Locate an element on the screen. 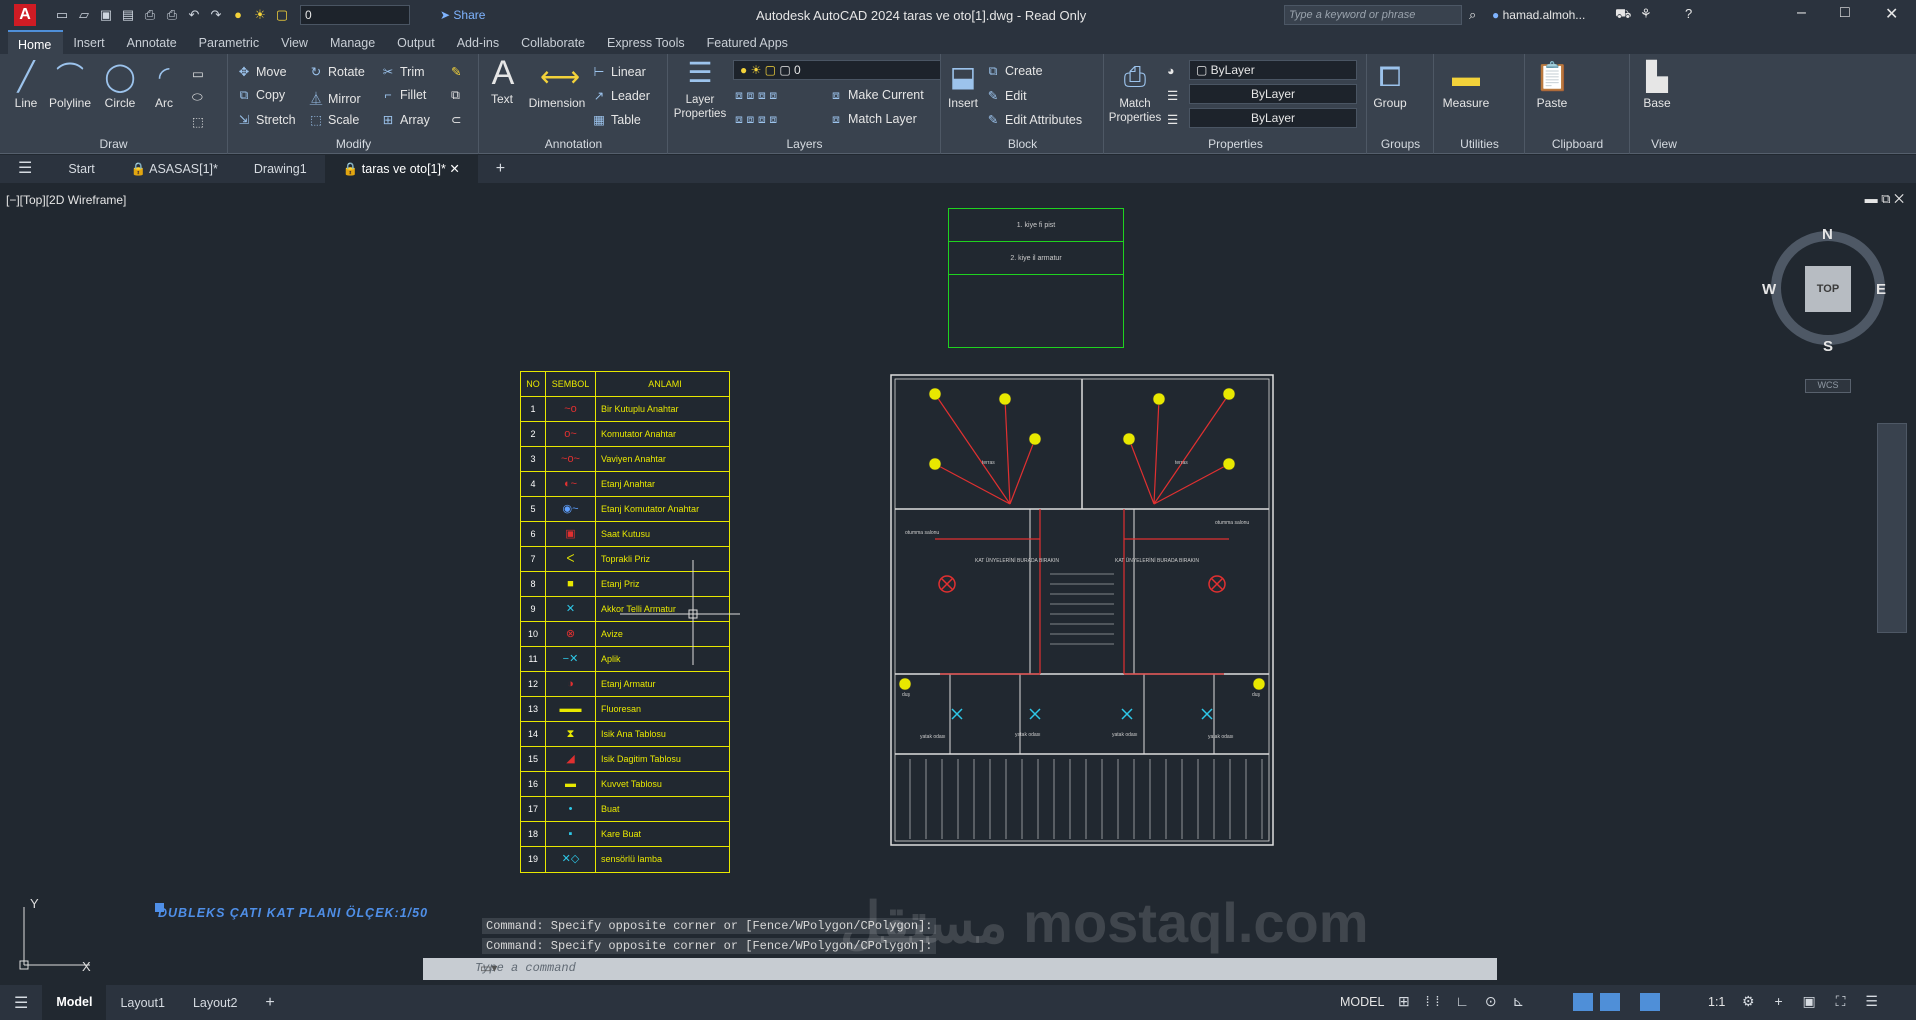  measure-button: ▬ Measure is located at coordinates (1466, 85).